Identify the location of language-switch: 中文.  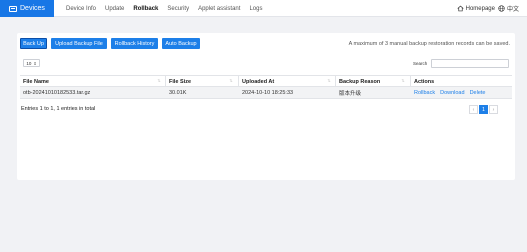
(513, 8).